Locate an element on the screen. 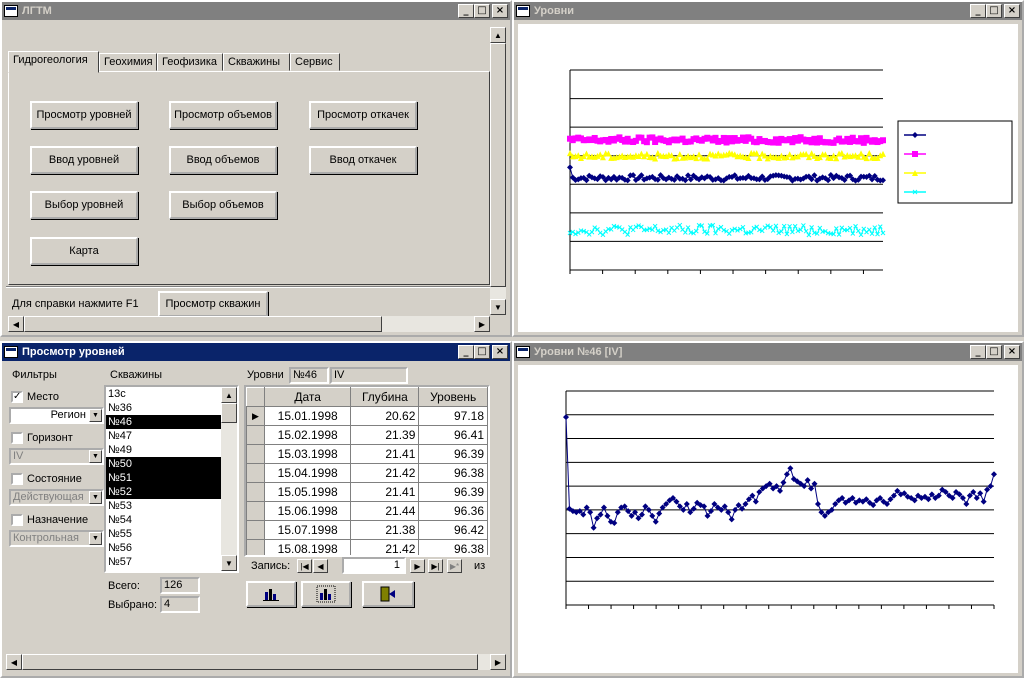 The height and width of the screenshot is (678, 1024). main-hscroll: ◀ ▶ is located at coordinates (249, 324).